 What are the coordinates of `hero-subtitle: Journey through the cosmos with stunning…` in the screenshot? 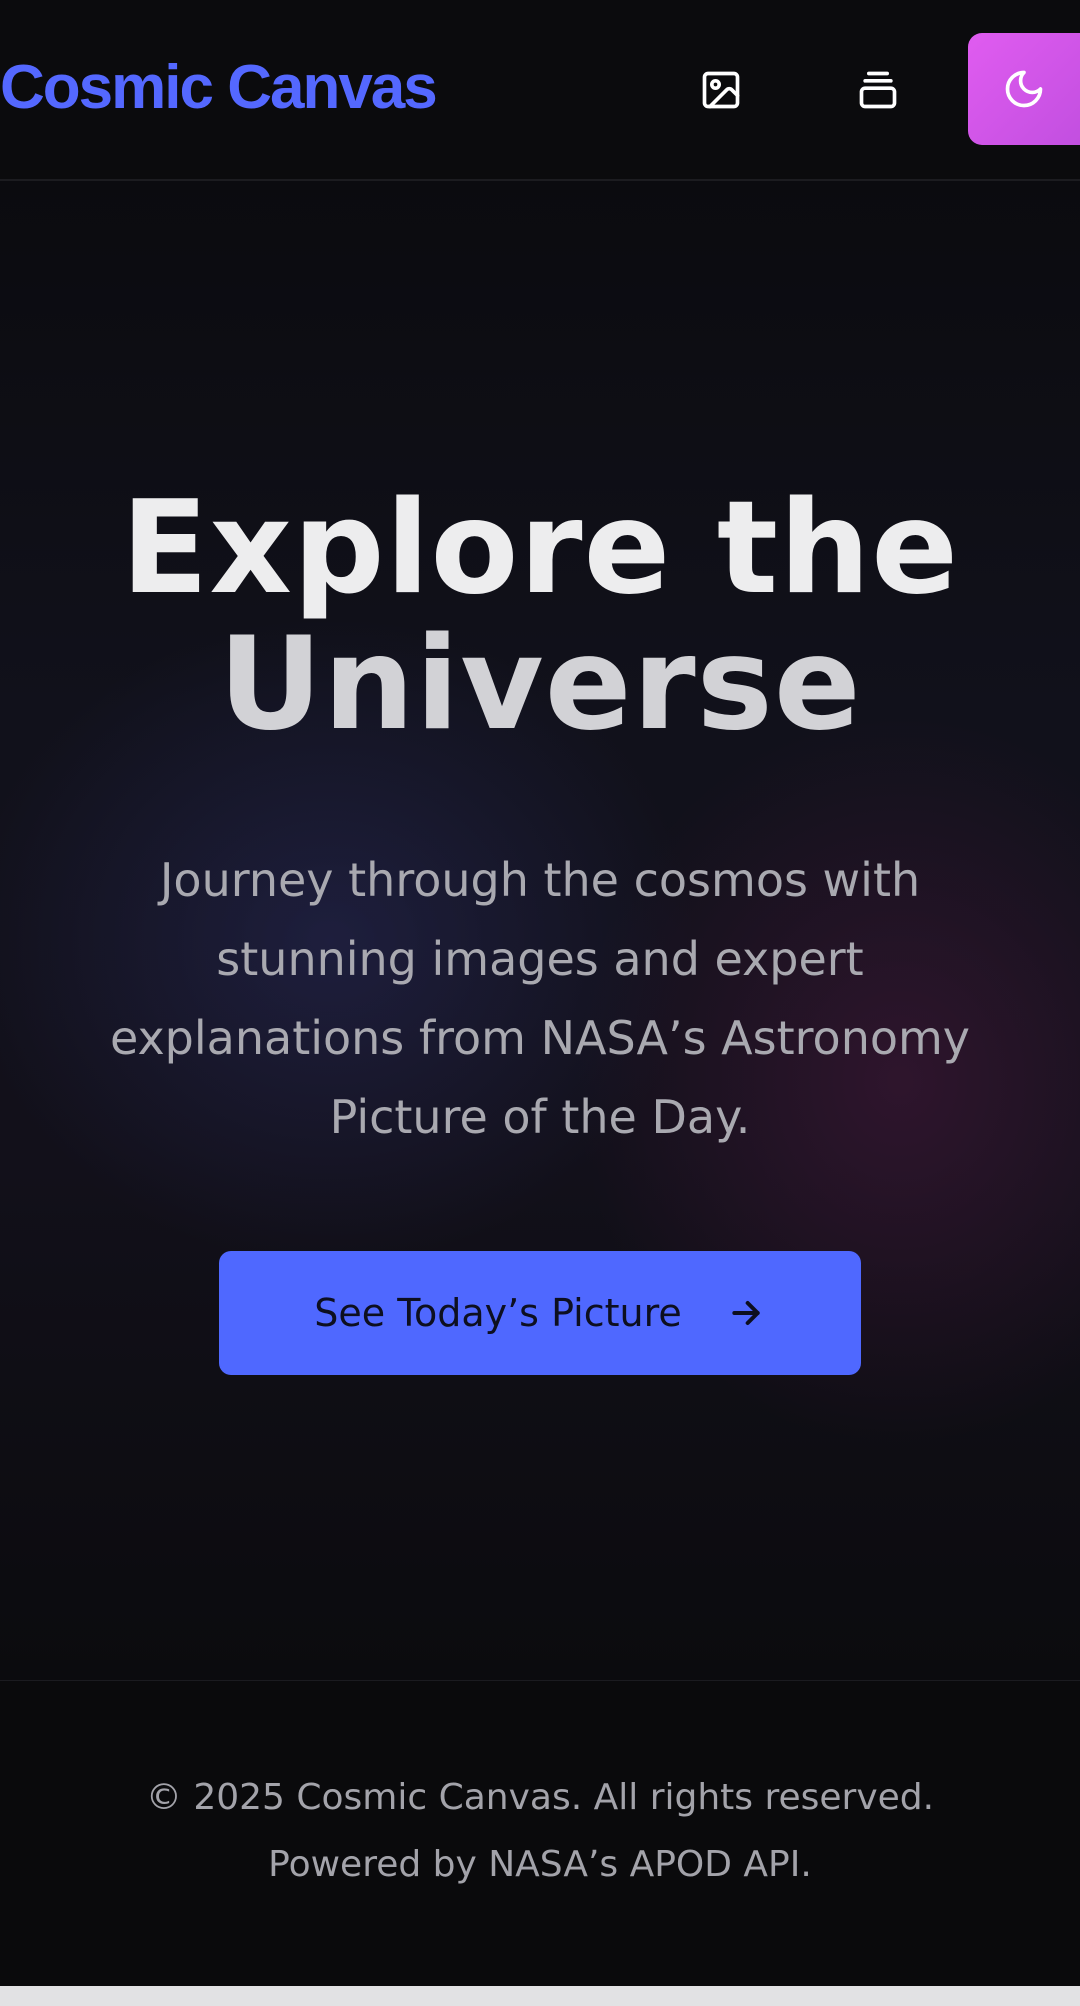 It's located at (540, 998).